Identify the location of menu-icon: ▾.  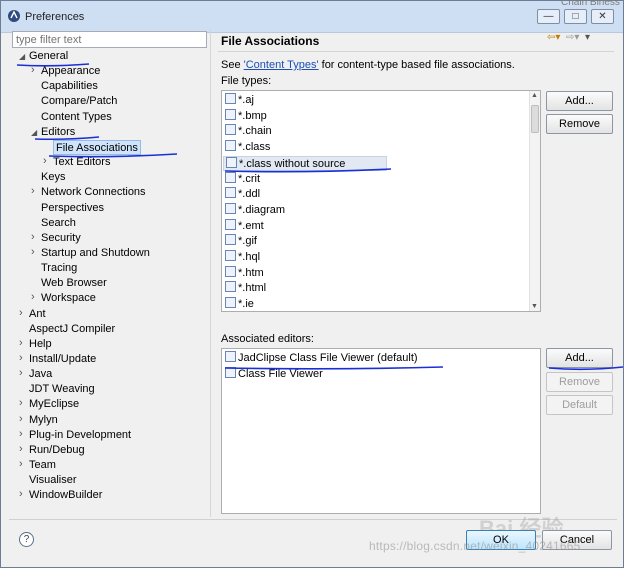
(587, 37).